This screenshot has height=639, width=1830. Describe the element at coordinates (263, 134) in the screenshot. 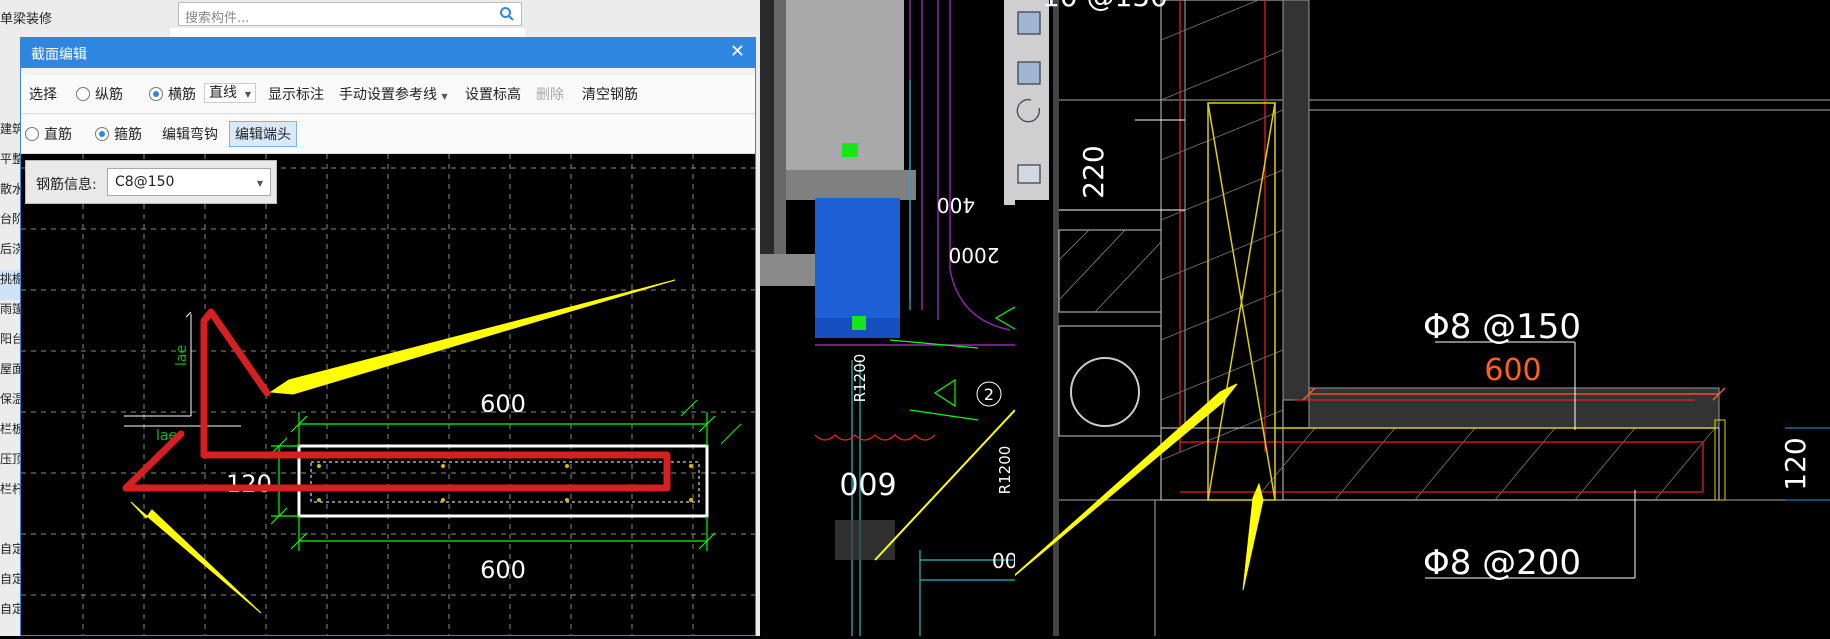

I see `edit-end-button: 编辑端头` at that location.